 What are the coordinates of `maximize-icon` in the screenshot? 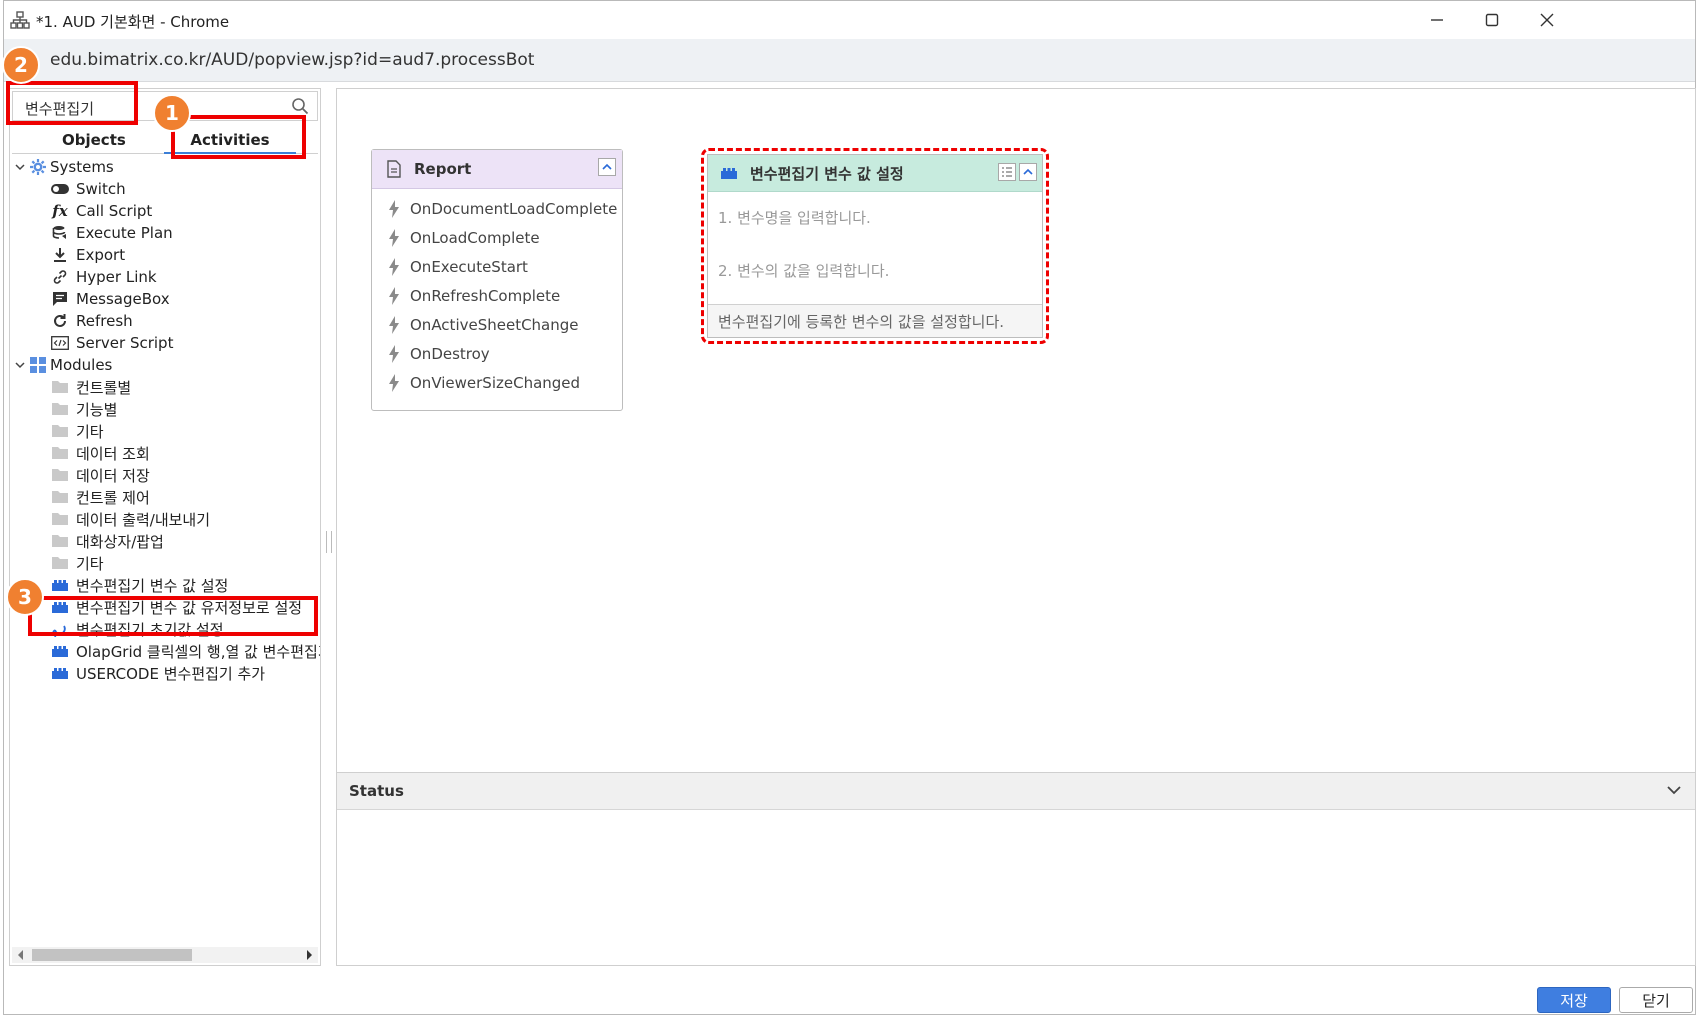 It's located at (1492, 20).